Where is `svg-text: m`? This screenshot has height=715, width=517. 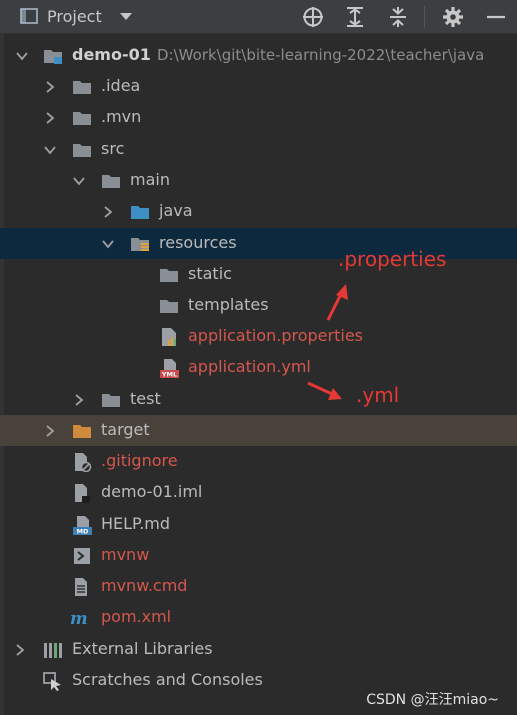 svg-text: m is located at coordinates (79, 618).